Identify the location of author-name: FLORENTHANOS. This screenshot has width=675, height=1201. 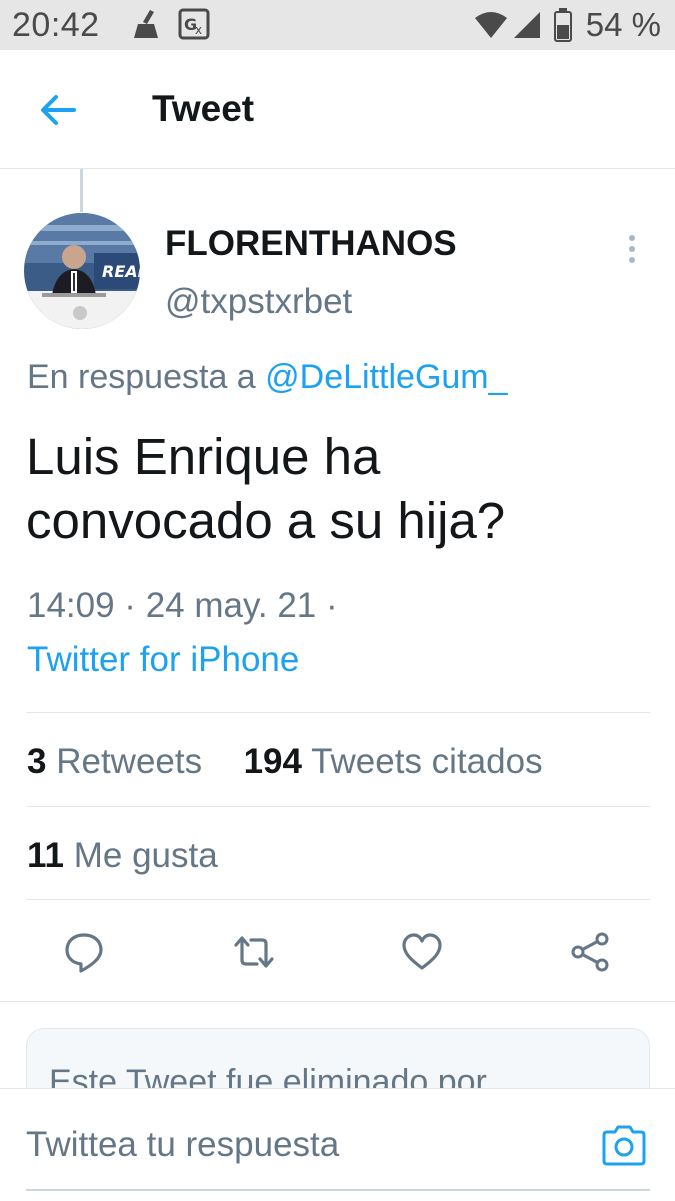
(311, 244).